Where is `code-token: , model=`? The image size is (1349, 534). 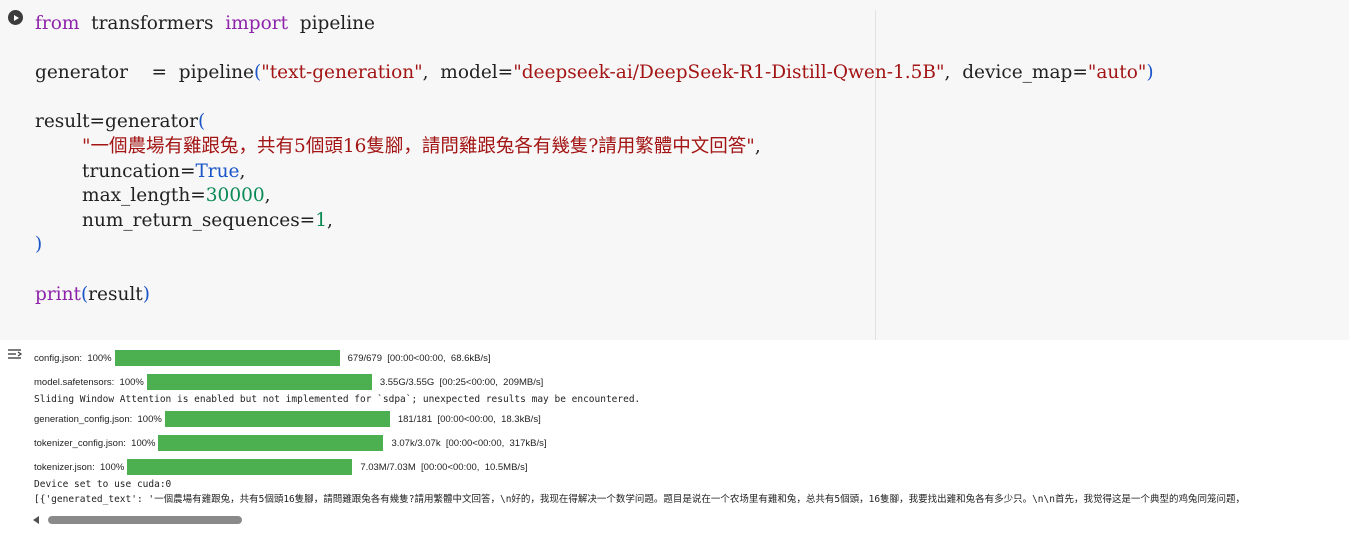 code-token: , model= is located at coordinates (468, 73).